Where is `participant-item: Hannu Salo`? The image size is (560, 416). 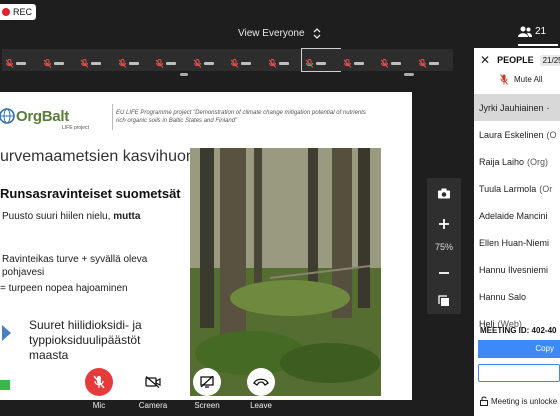
participant-item: Hannu Salo is located at coordinates (517, 296).